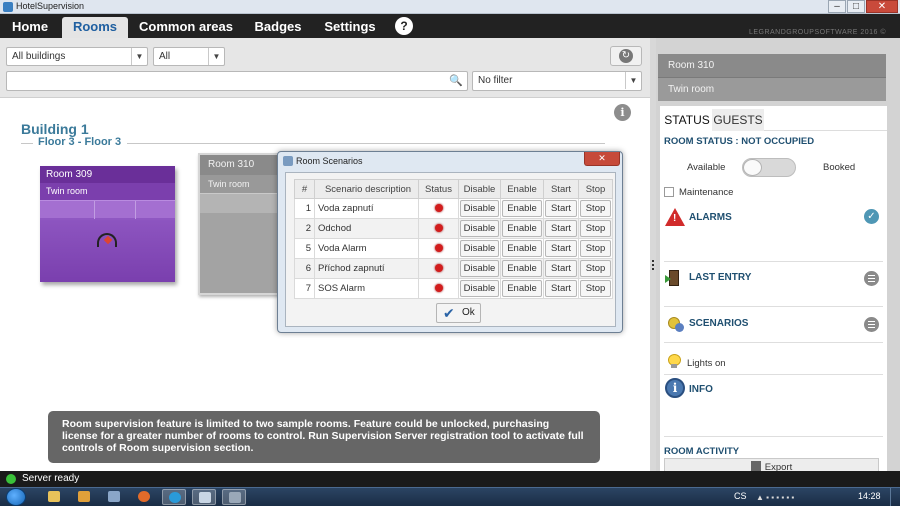 The height and width of the screenshot is (506, 900). Describe the element at coordinates (837, 6) in the screenshot. I see `minimize-button: –` at that location.